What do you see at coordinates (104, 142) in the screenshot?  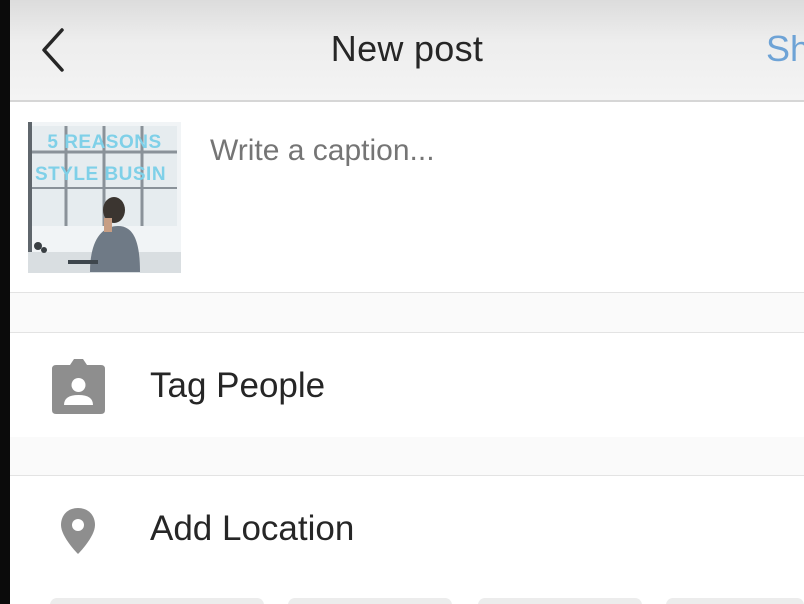 I see `thumbnail-text-line-1: 5 REASONS` at bounding box center [104, 142].